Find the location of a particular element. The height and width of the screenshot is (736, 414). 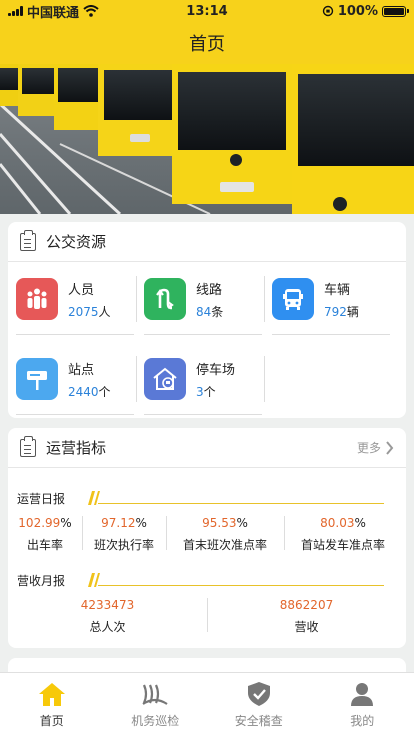

kpi-value: 8862207 is located at coordinates (306, 605).